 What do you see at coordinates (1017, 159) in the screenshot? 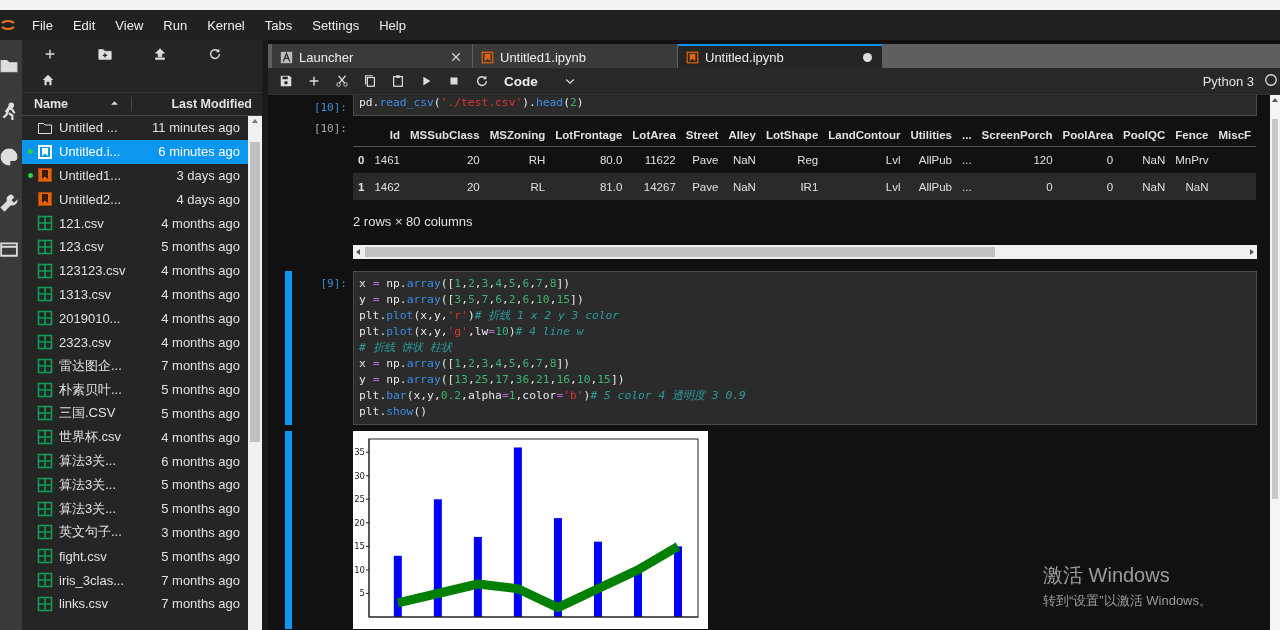
I see `table-cell: 120` at bounding box center [1017, 159].